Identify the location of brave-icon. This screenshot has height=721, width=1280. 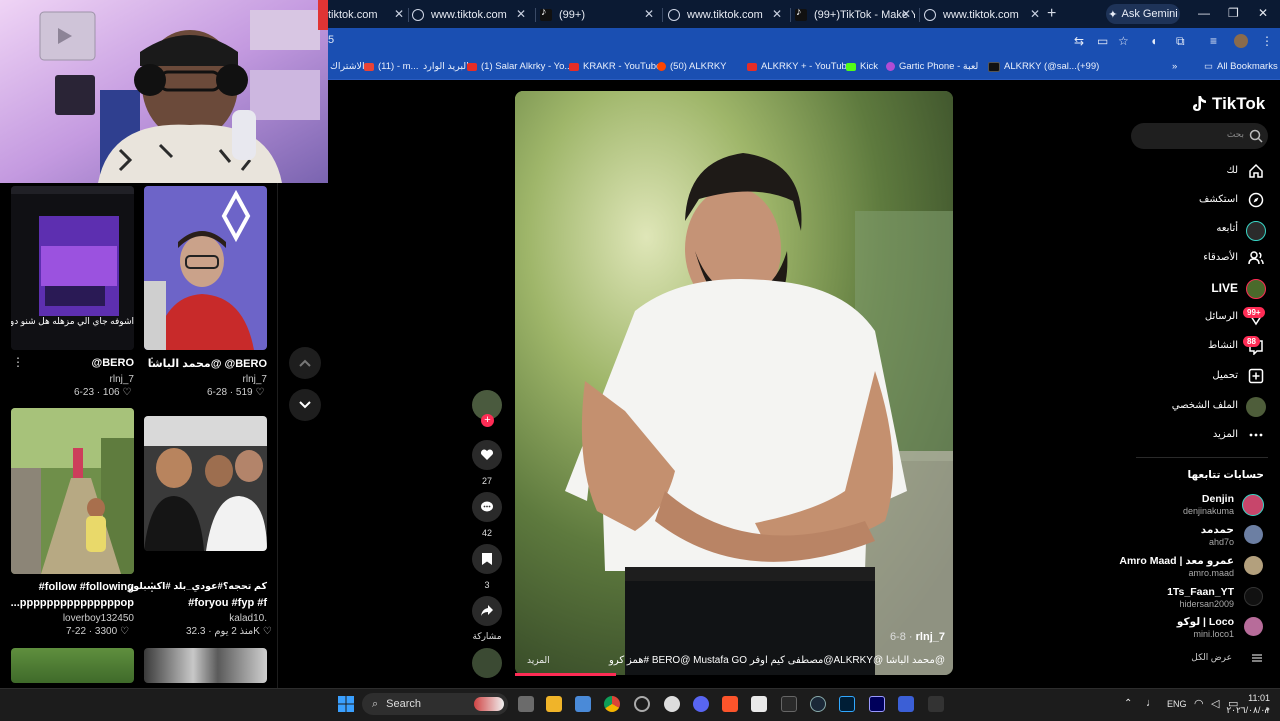
(730, 704).